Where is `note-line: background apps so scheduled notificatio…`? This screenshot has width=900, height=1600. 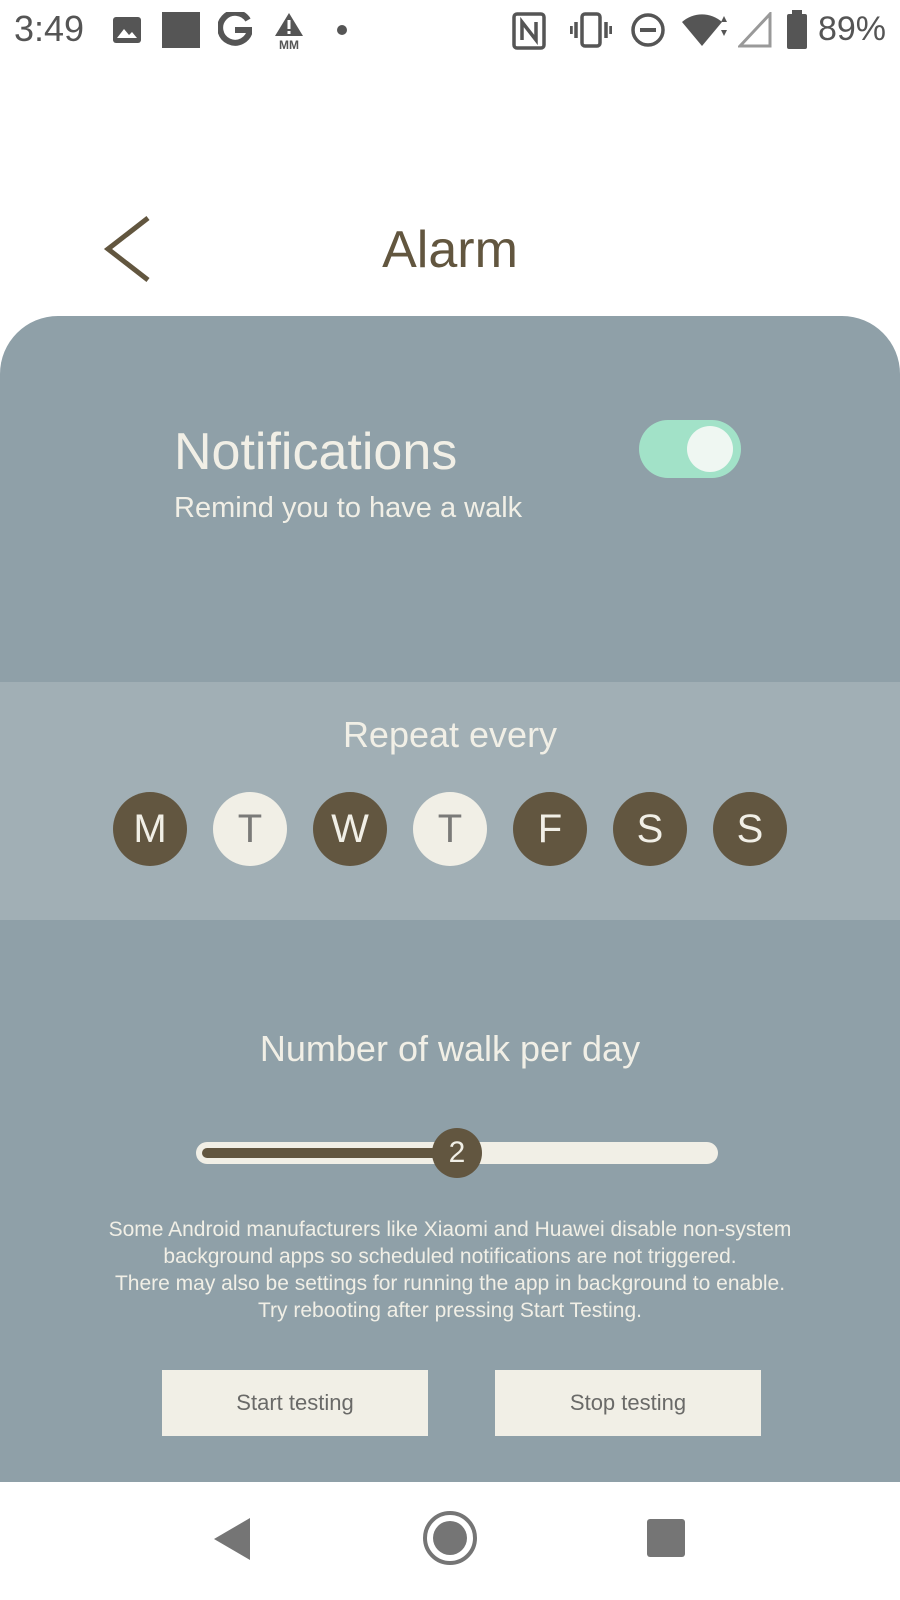 note-line: background apps so scheduled notificatio… is located at coordinates (450, 1256).